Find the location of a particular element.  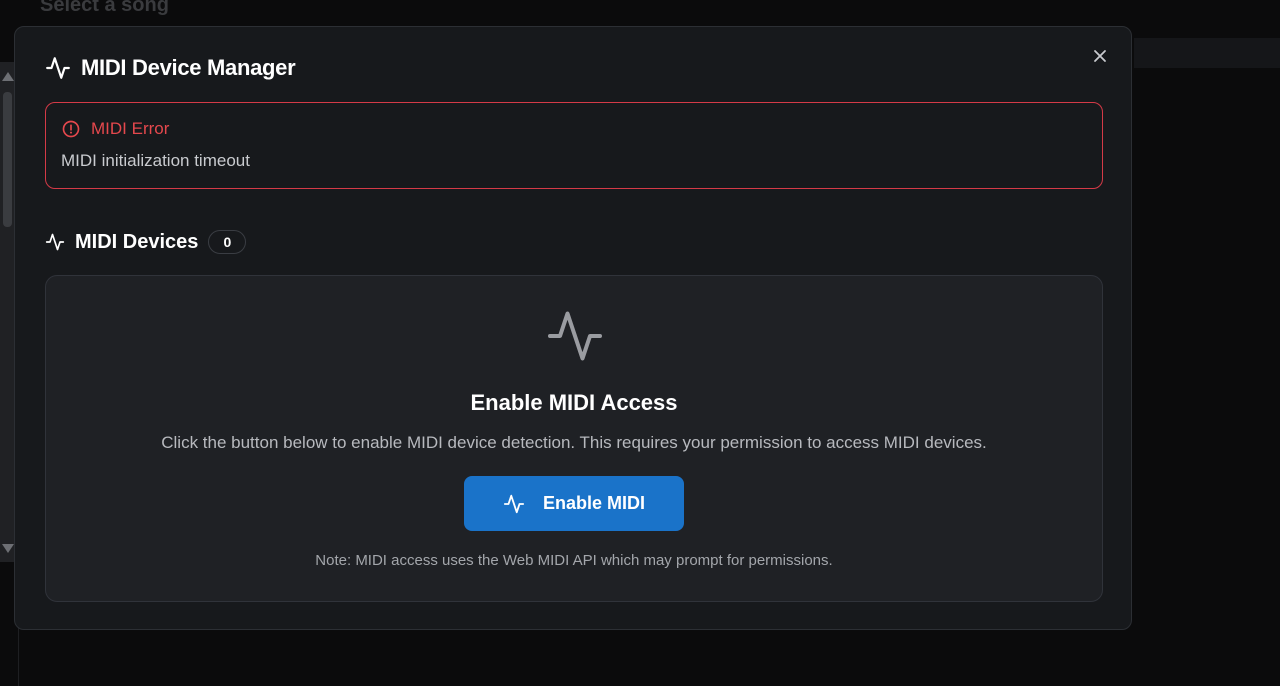

error-message: MIDI initialization timeout is located at coordinates (155, 160).